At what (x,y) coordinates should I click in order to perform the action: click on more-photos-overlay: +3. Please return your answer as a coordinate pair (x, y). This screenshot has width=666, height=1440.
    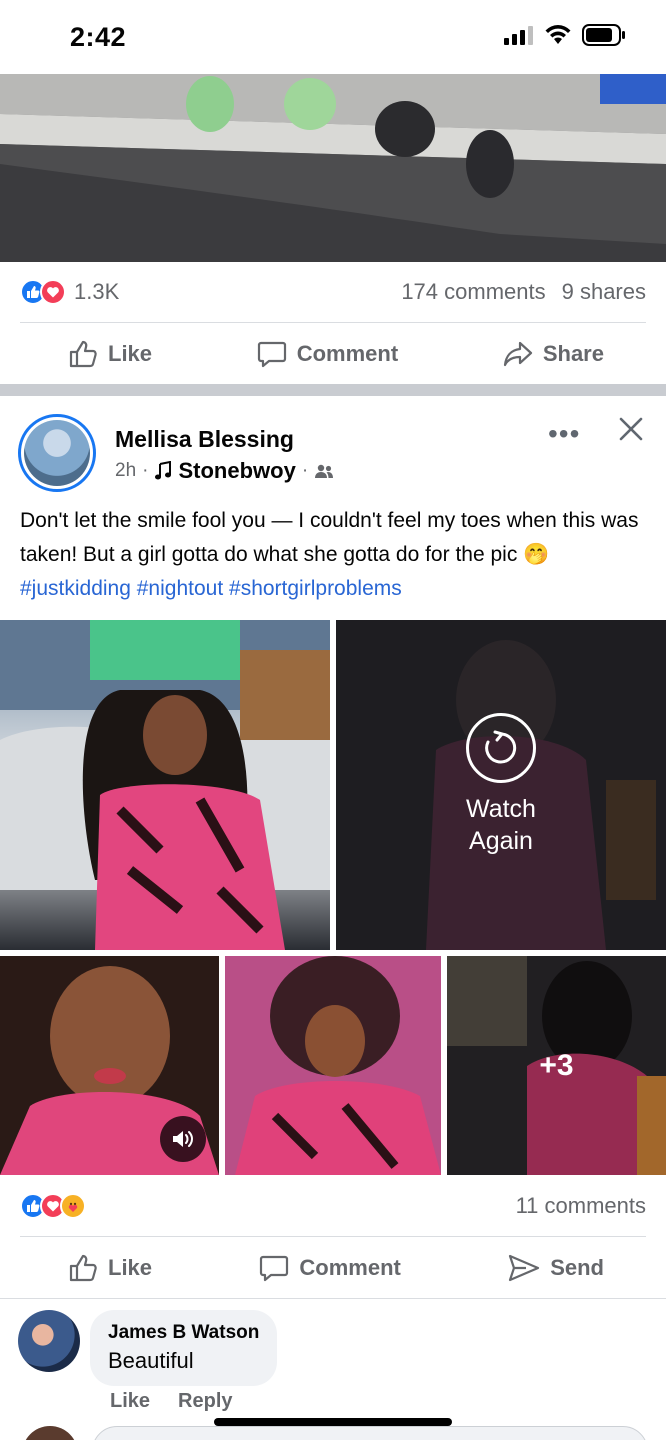
    Looking at the image, I should click on (556, 1065).